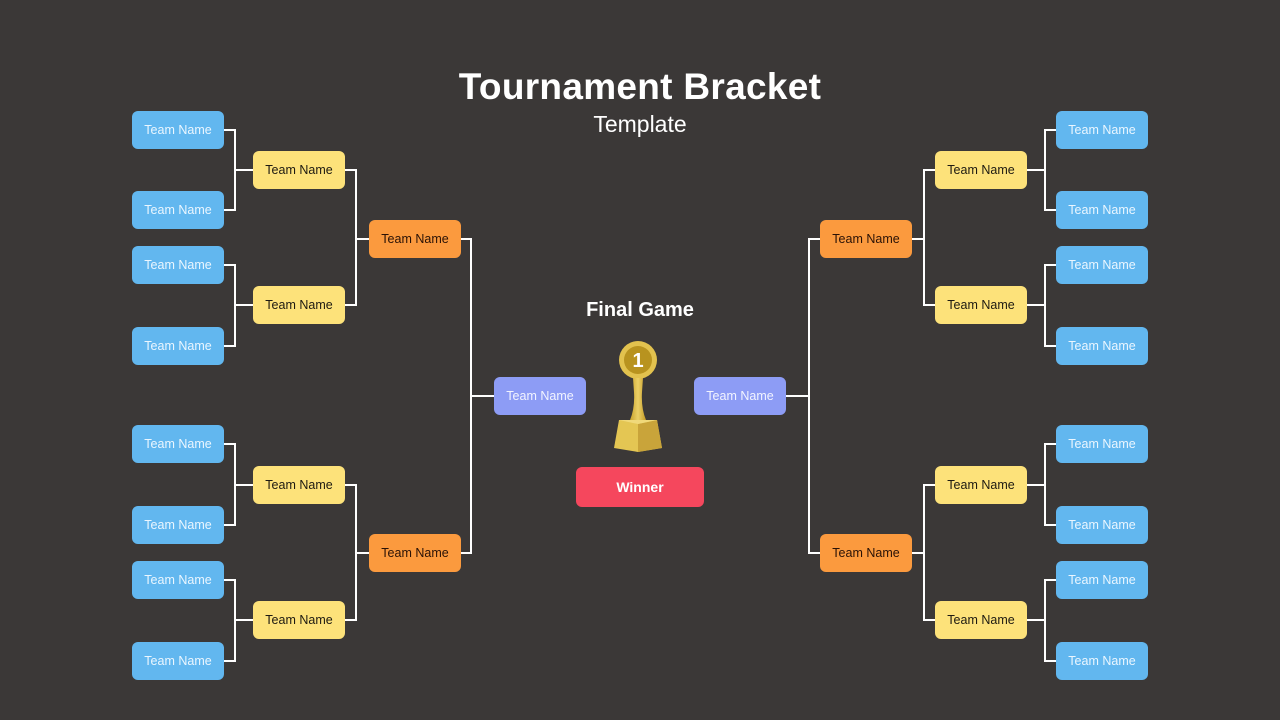 The height and width of the screenshot is (720, 1280). Describe the element at coordinates (1102, 130) in the screenshot. I see `right-round1-team-1: Team Name` at that location.